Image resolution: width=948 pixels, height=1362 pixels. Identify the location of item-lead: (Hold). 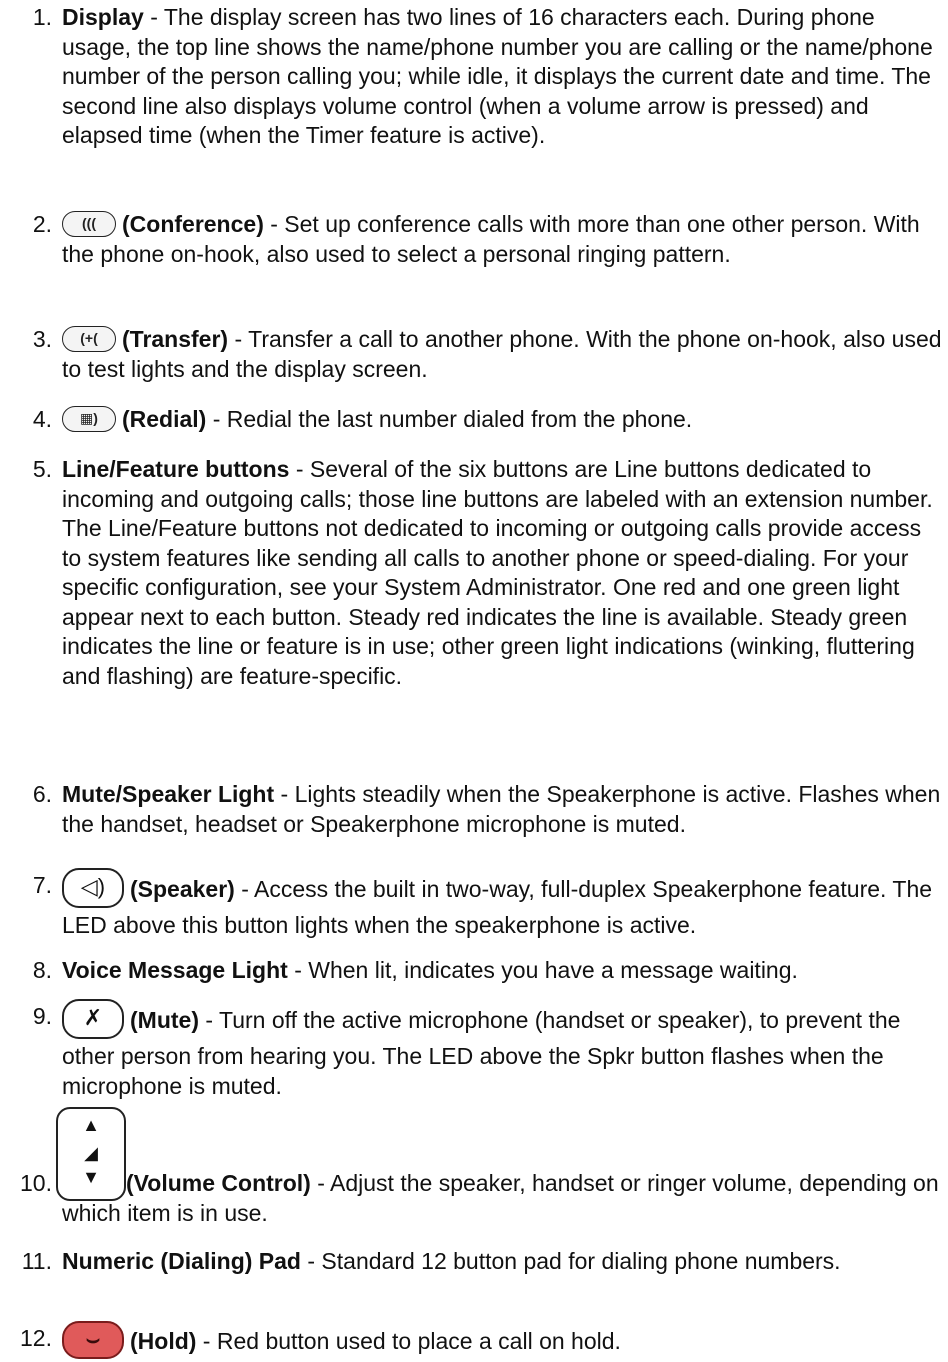
(163, 1341).